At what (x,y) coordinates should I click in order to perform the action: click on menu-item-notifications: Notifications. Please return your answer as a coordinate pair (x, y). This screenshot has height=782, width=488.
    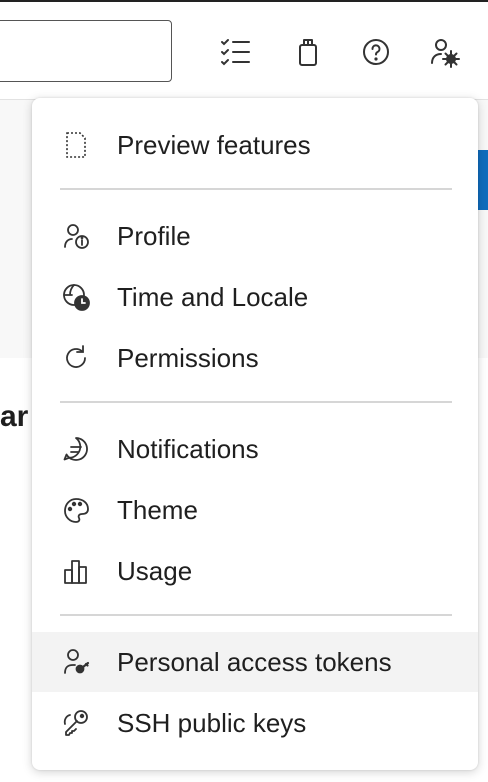
    Looking at the image, I should click on (255, 449).